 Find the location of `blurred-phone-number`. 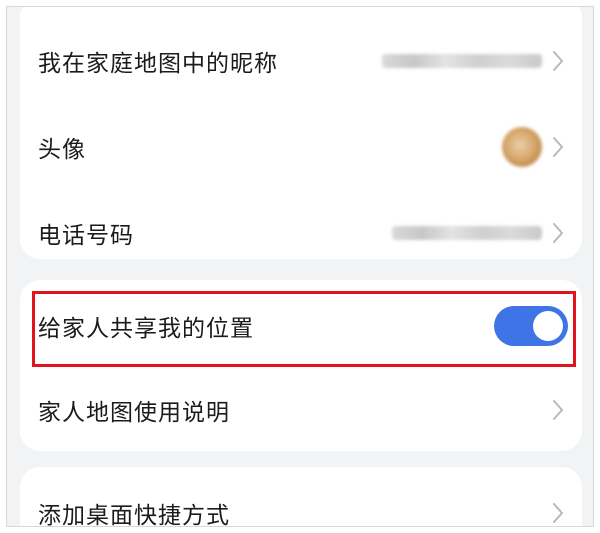

blurred-phone-number is located at coordinates (467, 233).